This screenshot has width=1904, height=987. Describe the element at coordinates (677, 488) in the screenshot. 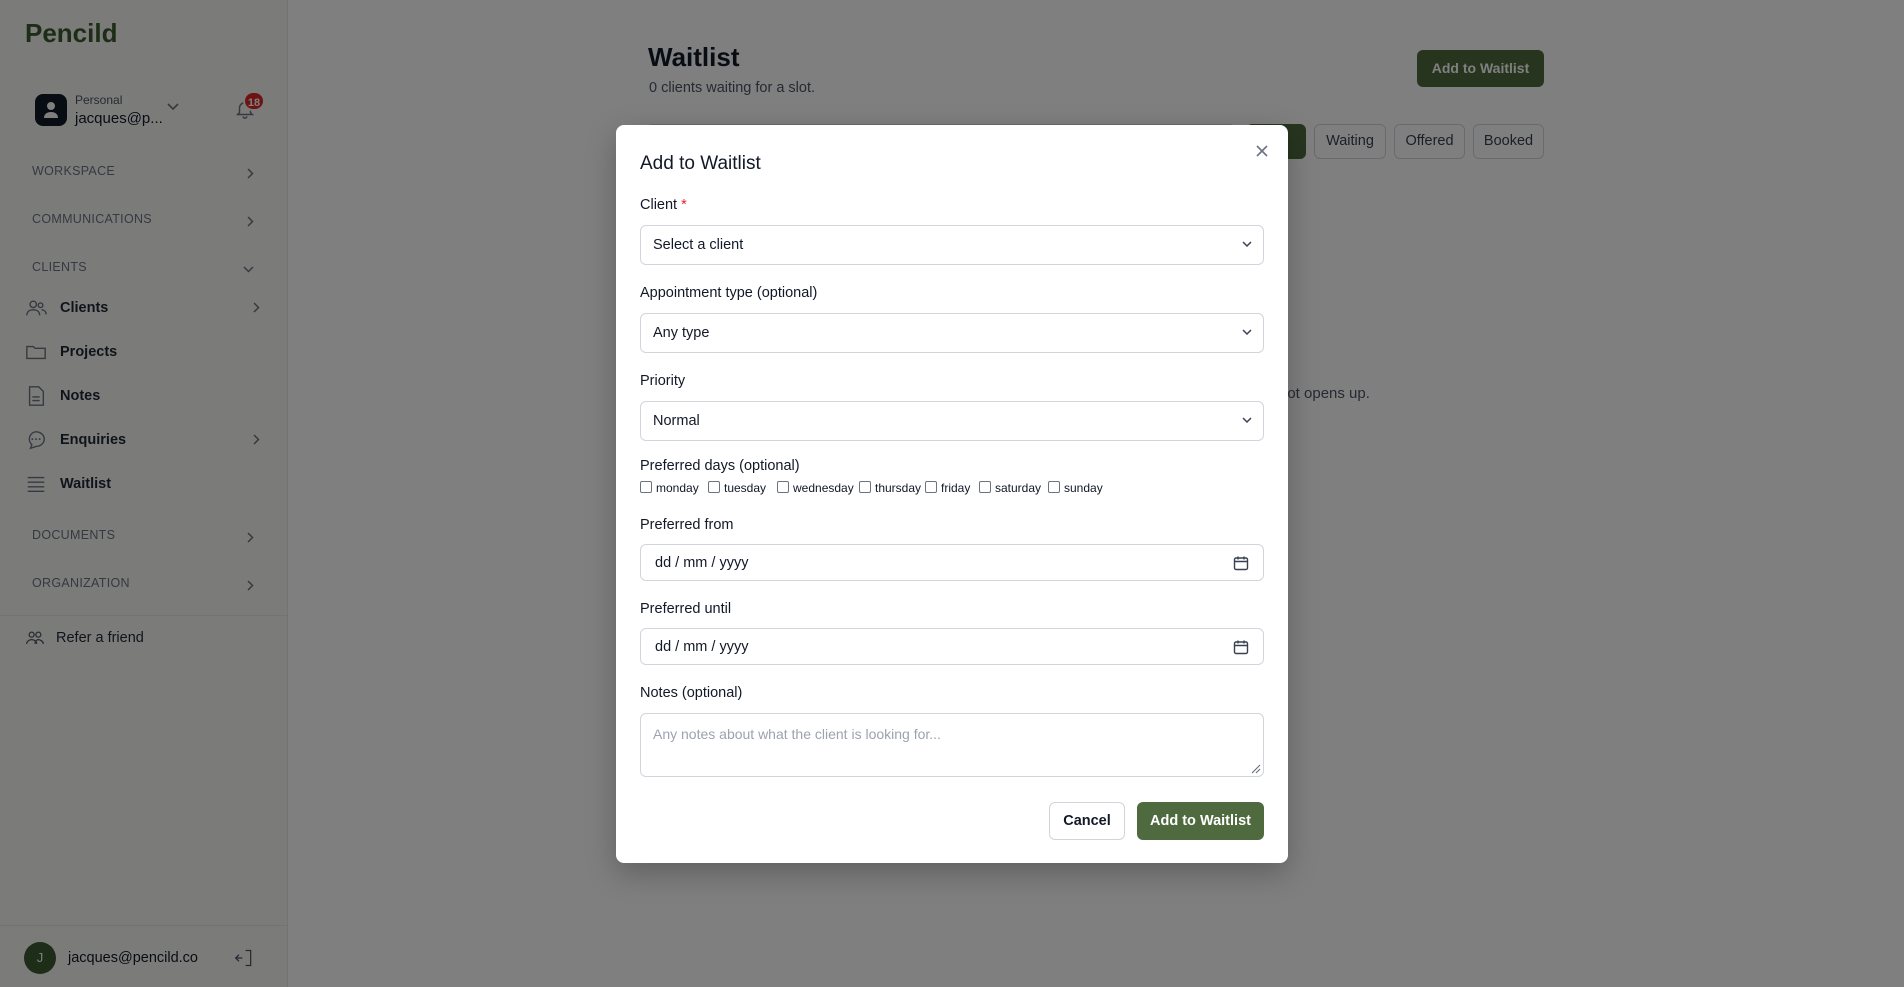

I see `day-label: monday` at that location.